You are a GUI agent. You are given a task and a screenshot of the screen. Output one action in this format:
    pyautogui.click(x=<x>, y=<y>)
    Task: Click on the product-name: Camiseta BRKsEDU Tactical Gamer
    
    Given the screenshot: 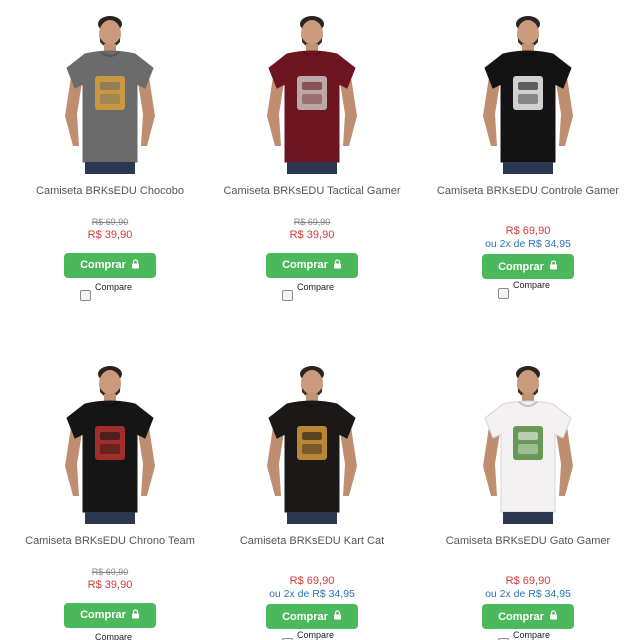 What is the action you would take?
    pyautogui.click(x=312, y=199)
    